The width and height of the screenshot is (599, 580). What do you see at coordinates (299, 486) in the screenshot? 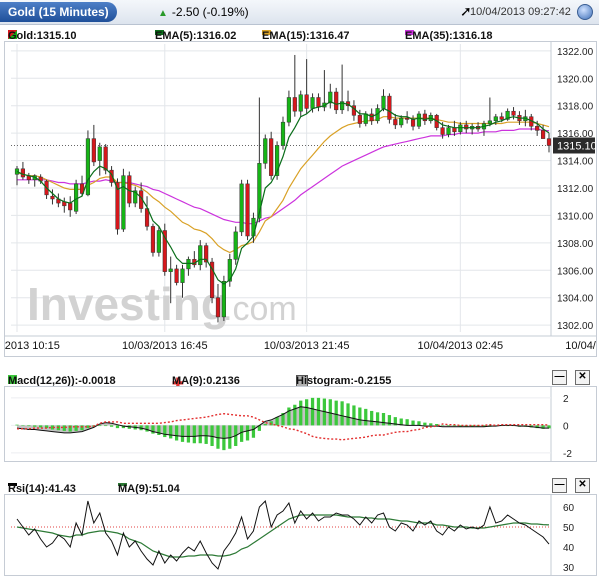
I see `rsi-legend: Rsi(14):41.43 MA(9):51.04 — ✕` at bounding box center [299, 486].